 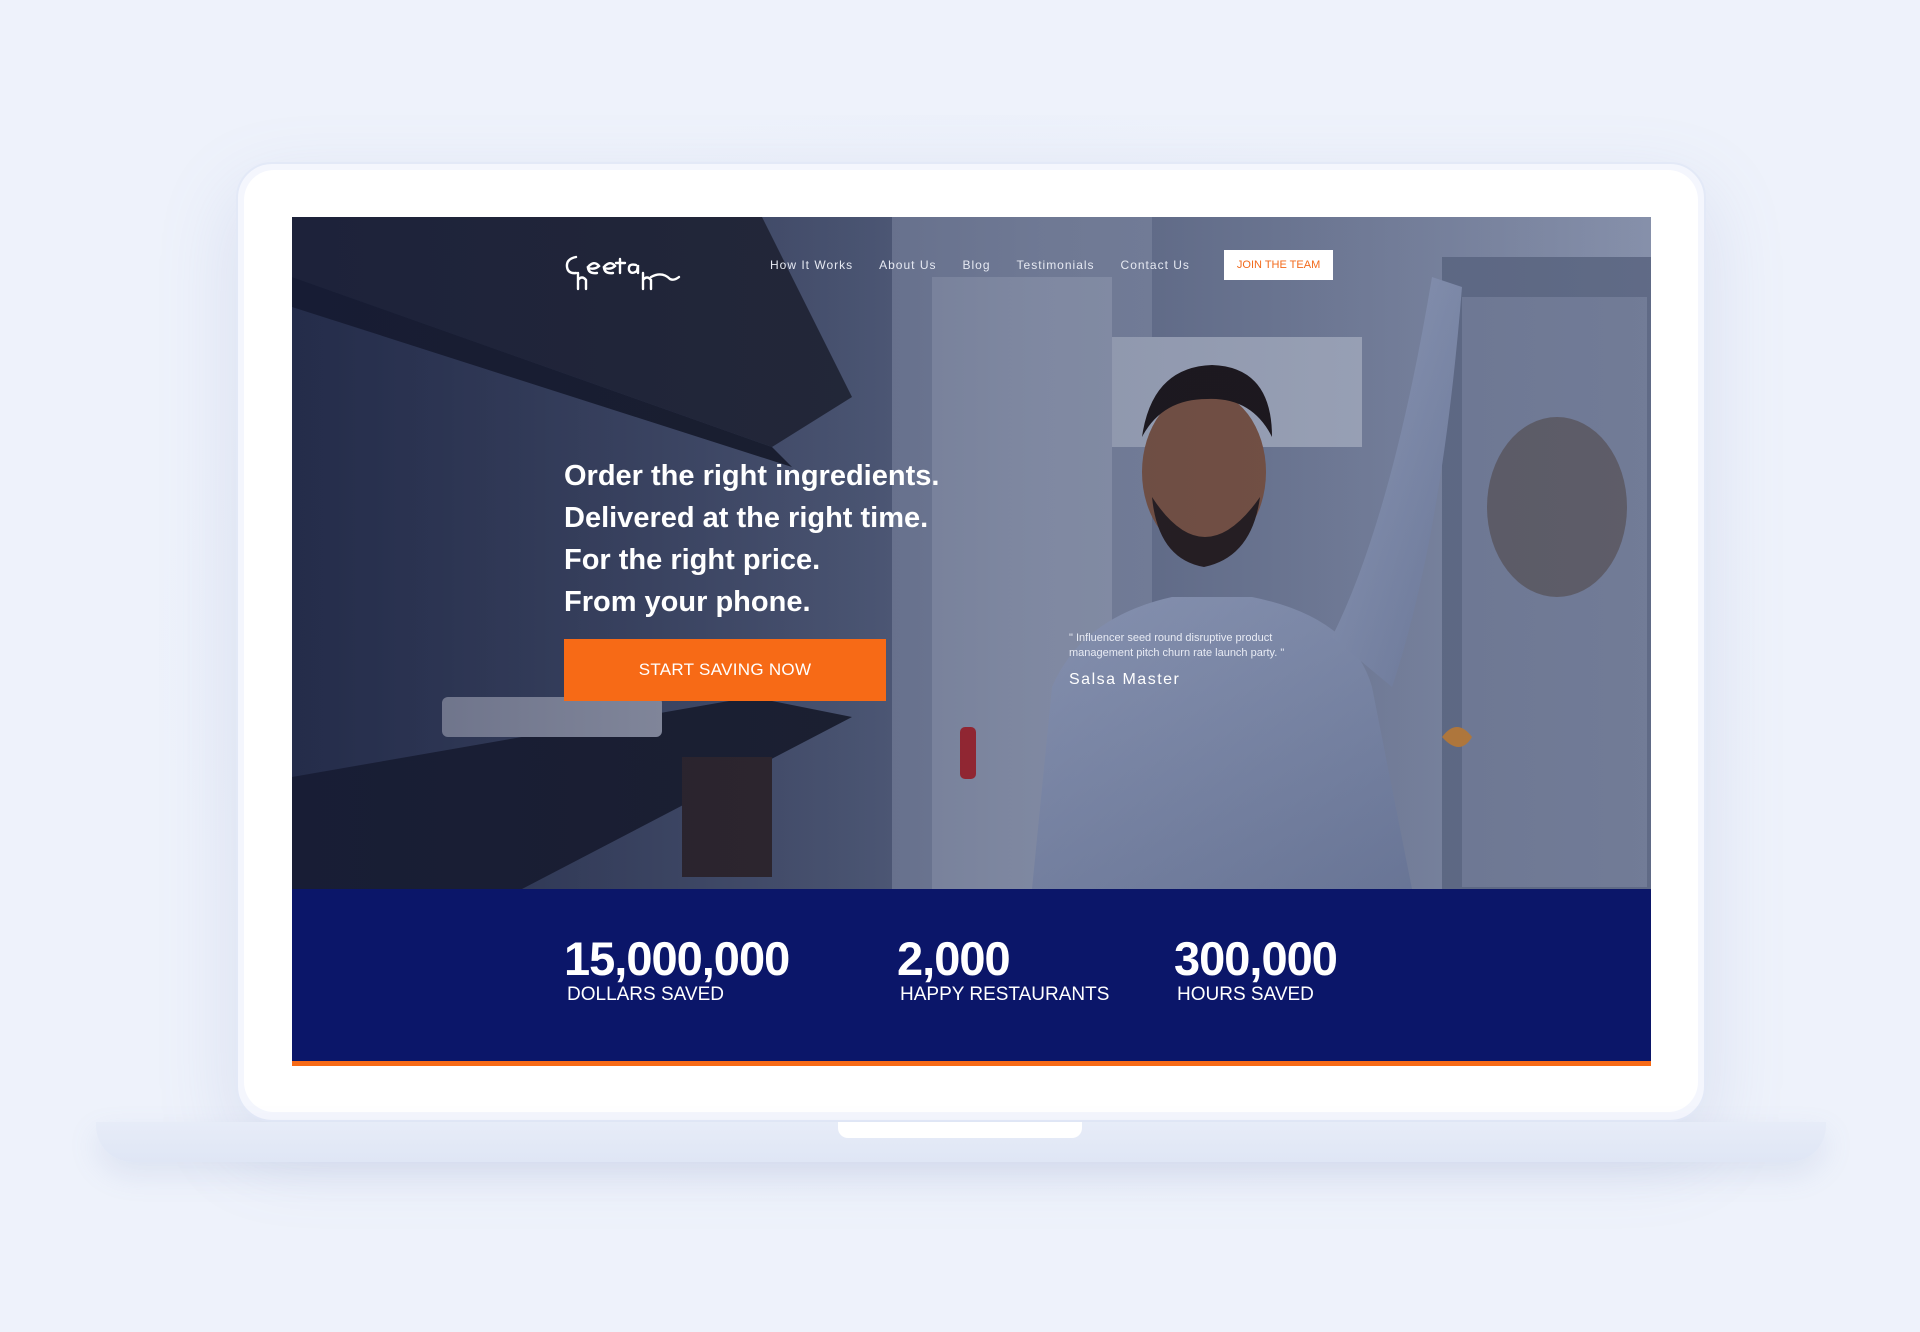 I want to click on join-the-team-button: JOIN THE TEAM, so click(x=1278, y=265).